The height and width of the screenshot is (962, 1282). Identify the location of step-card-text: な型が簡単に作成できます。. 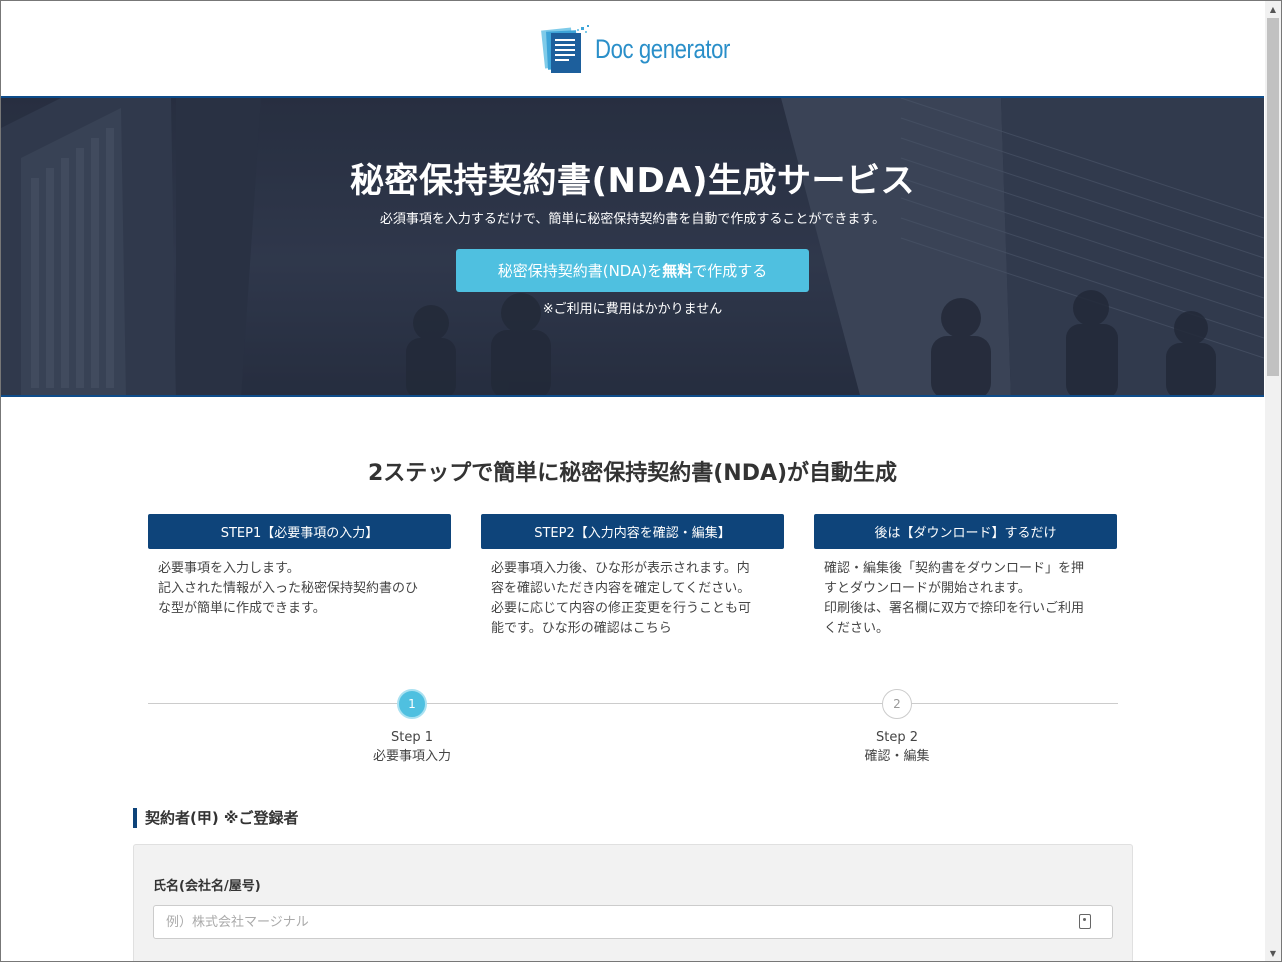
(242, 608).